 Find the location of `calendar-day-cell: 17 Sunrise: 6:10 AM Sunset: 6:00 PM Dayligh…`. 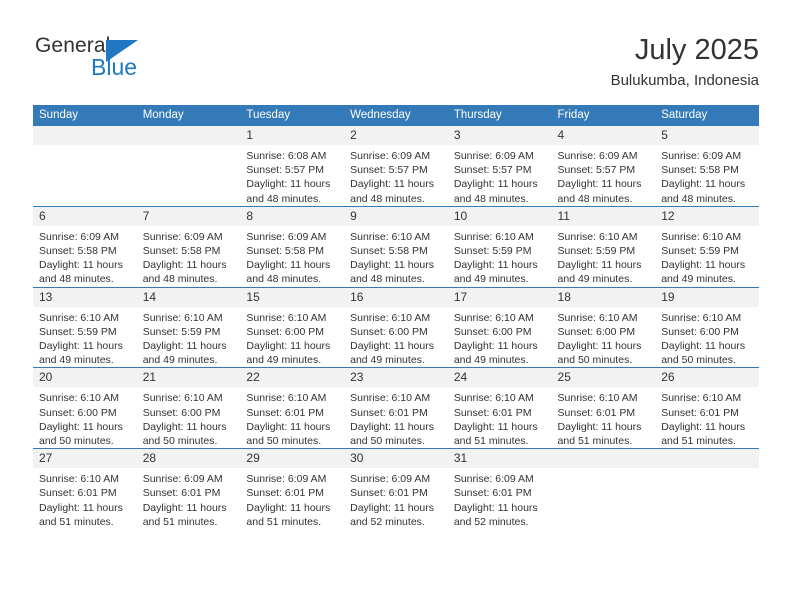

calendar-day-cell: 17 Sunrise: 6:10 AM Sunset: 6:00 PM Dayligh… is located at coordinates (499, 327).